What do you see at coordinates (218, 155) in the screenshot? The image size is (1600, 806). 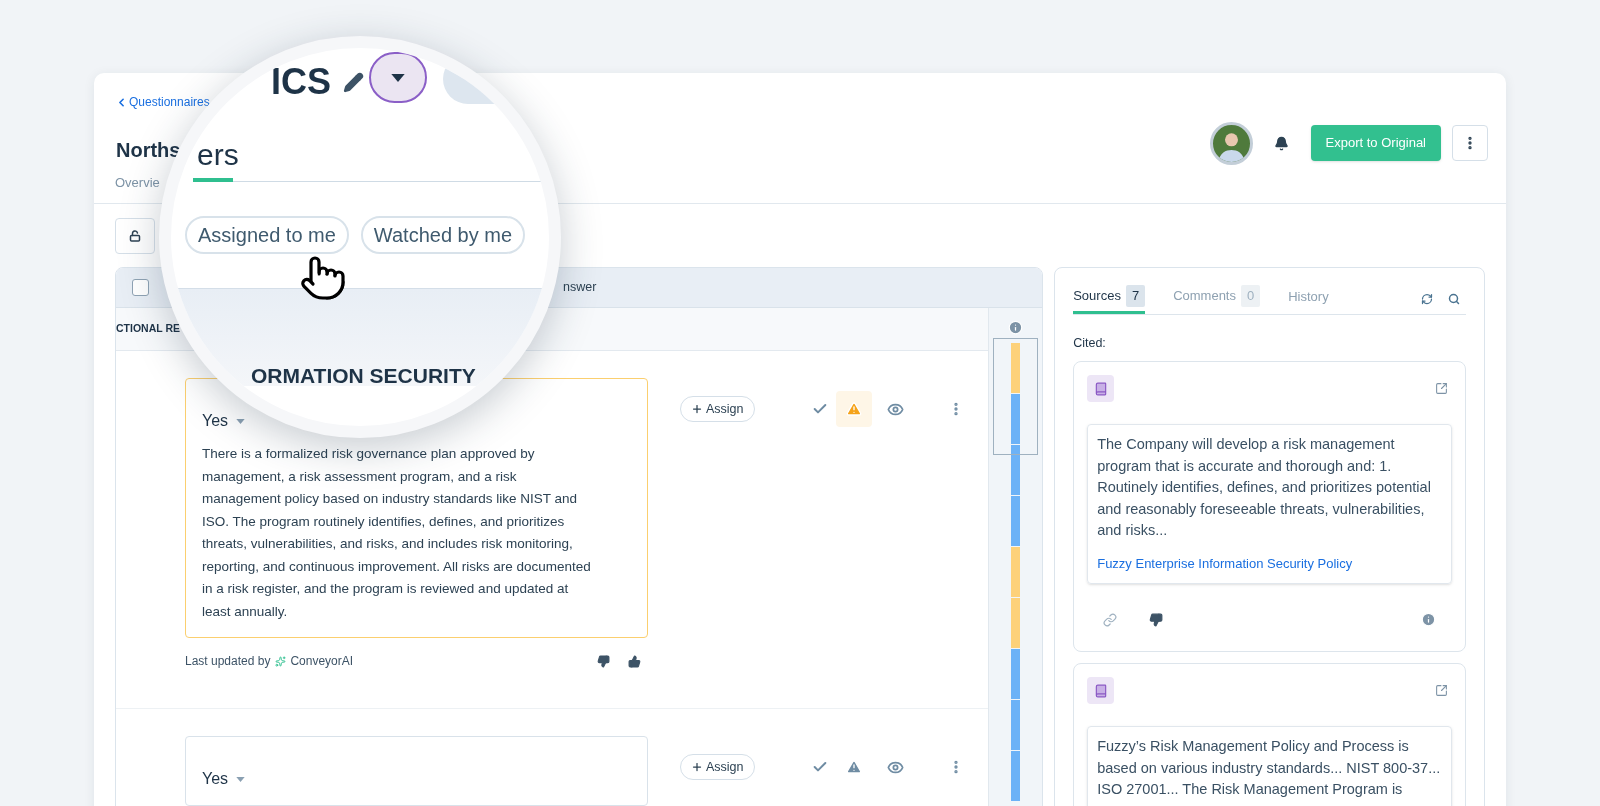 I see `magnified-tab: ers` at bounding box center [218, 155].